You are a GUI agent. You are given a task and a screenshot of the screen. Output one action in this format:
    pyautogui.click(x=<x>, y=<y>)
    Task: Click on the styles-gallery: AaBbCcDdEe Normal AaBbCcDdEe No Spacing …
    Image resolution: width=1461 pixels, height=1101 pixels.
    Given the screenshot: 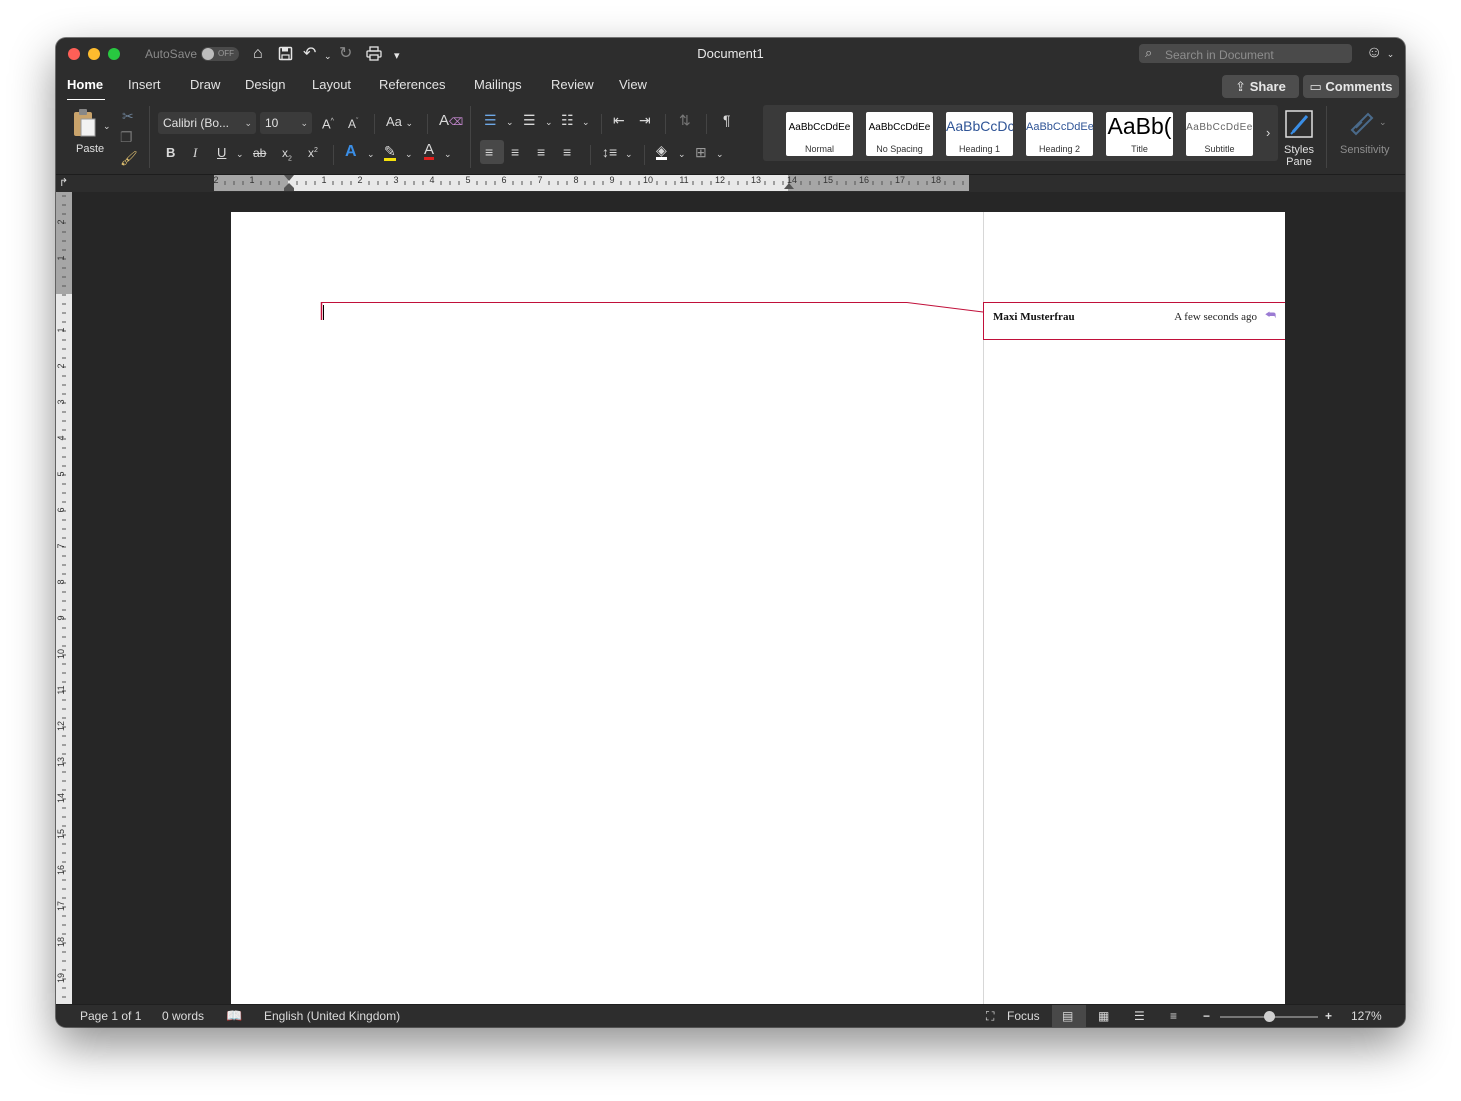 What is the action you would take?
    pyautogui.click(x=1020, y=133)
    